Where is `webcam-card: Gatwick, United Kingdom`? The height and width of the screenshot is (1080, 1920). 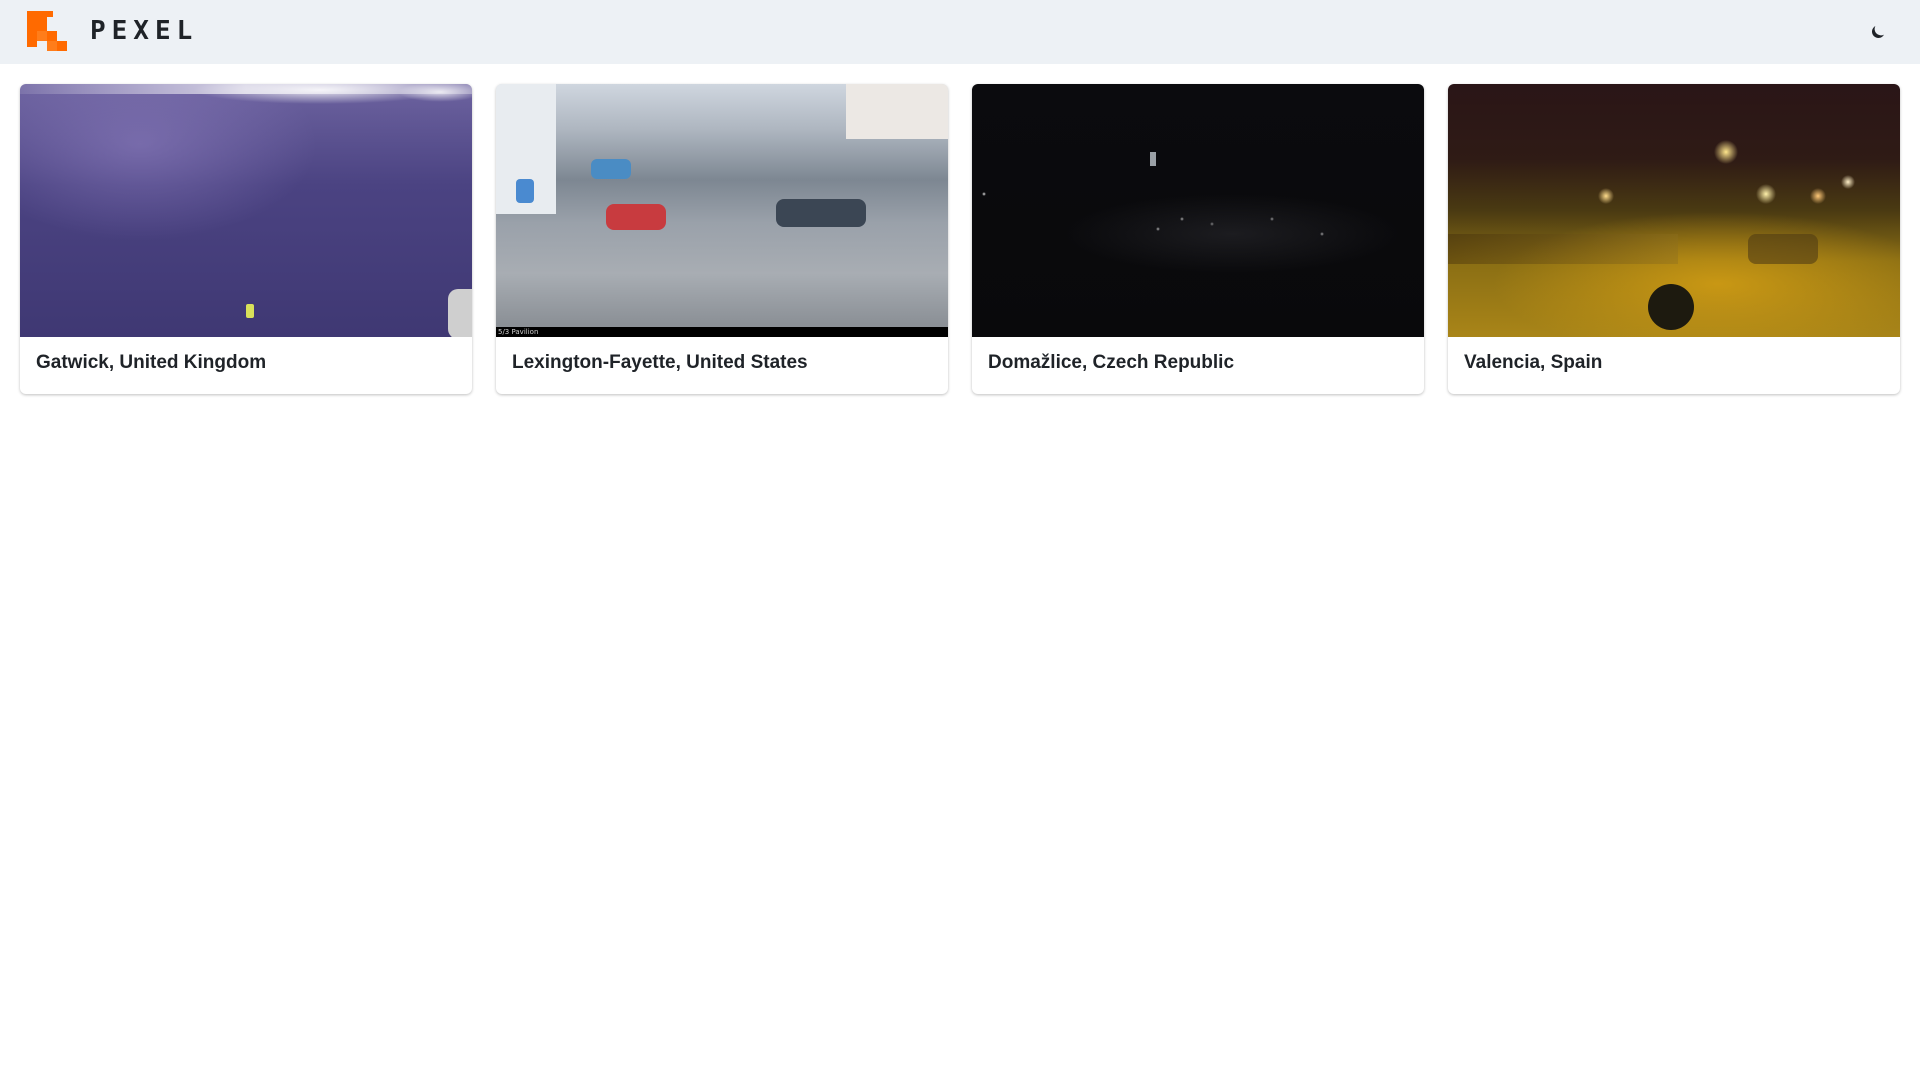
webcam-card: Gatwick, United Kingdom is located at coordinates (246, 239).